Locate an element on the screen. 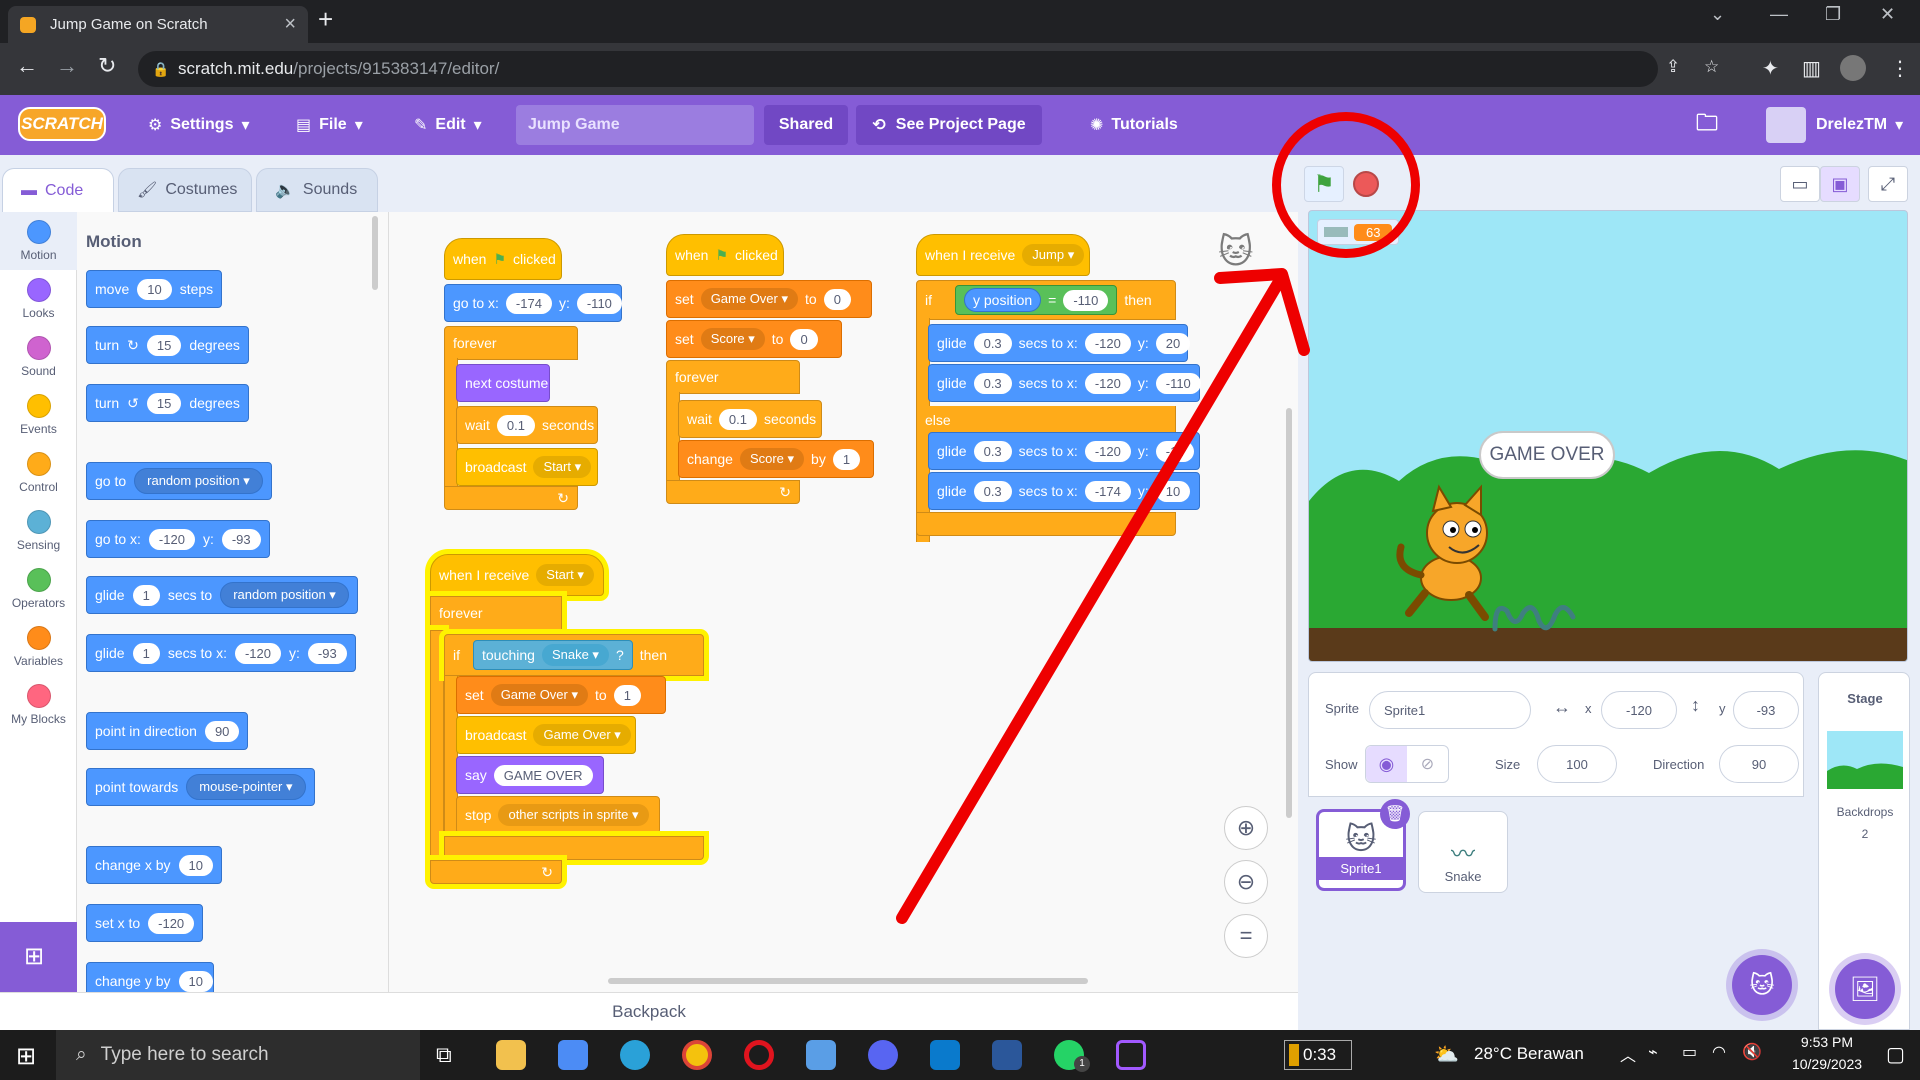  network-icon: ⌁ is located at coordinates (1653, 1052).